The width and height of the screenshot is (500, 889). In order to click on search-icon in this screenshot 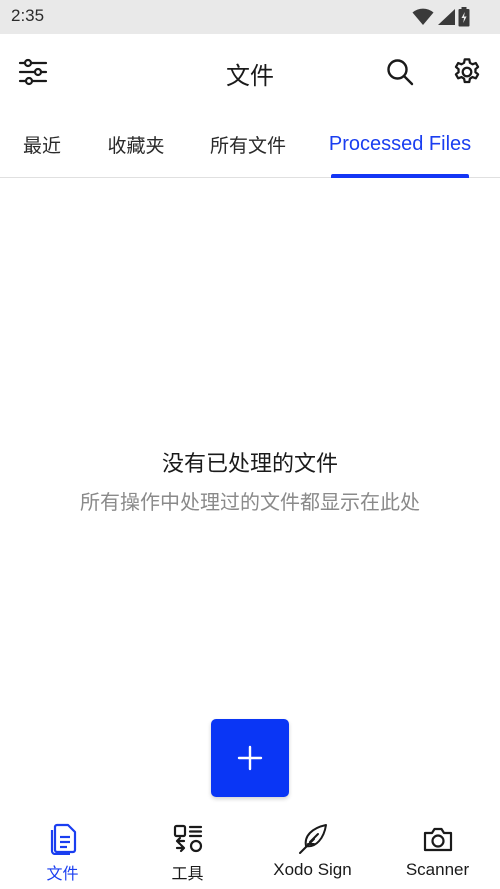, I will do `click(400, 72)`.